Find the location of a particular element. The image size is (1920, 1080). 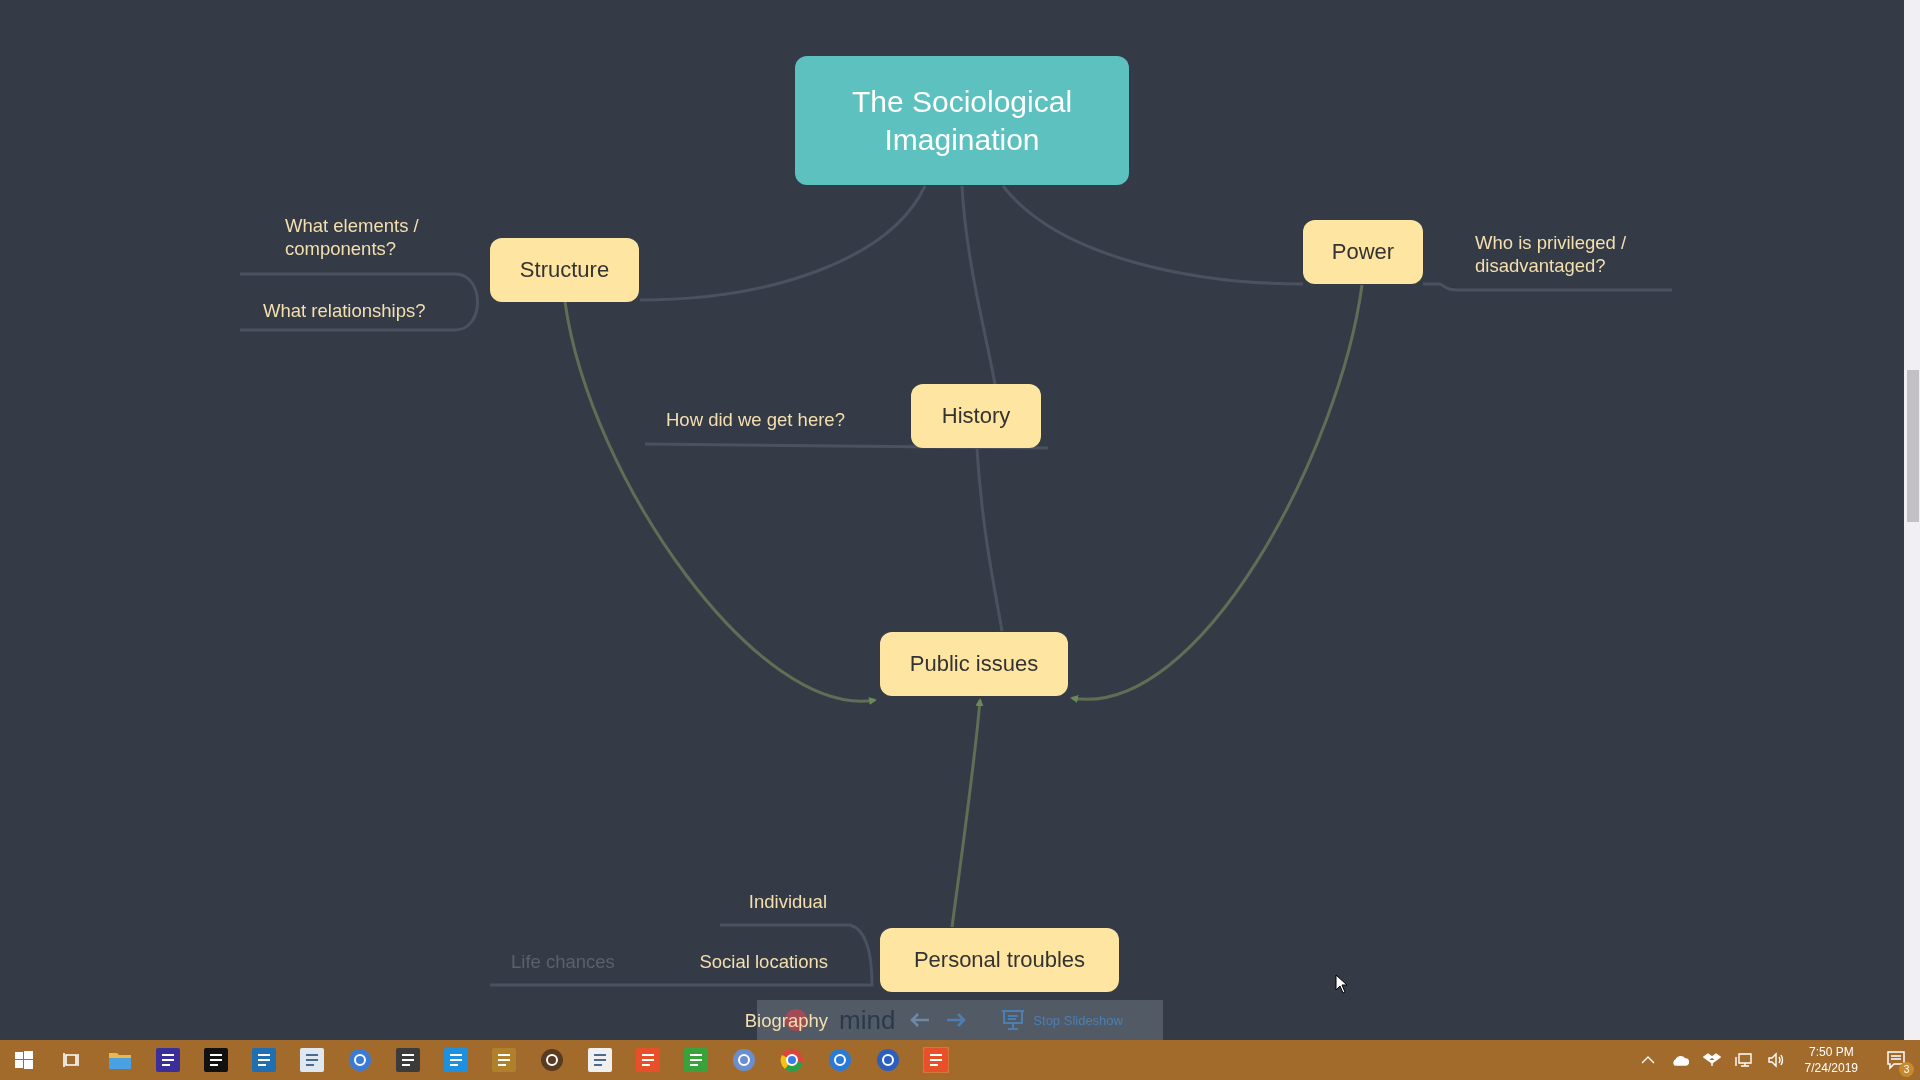

dropbox-icon is located at coordinates (1711, 1060).